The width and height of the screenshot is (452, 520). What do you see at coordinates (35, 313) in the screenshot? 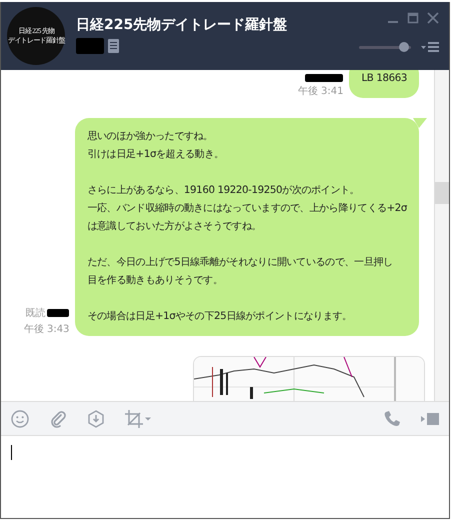
I see `read-label: 既読` at bounding box center [35, 313].